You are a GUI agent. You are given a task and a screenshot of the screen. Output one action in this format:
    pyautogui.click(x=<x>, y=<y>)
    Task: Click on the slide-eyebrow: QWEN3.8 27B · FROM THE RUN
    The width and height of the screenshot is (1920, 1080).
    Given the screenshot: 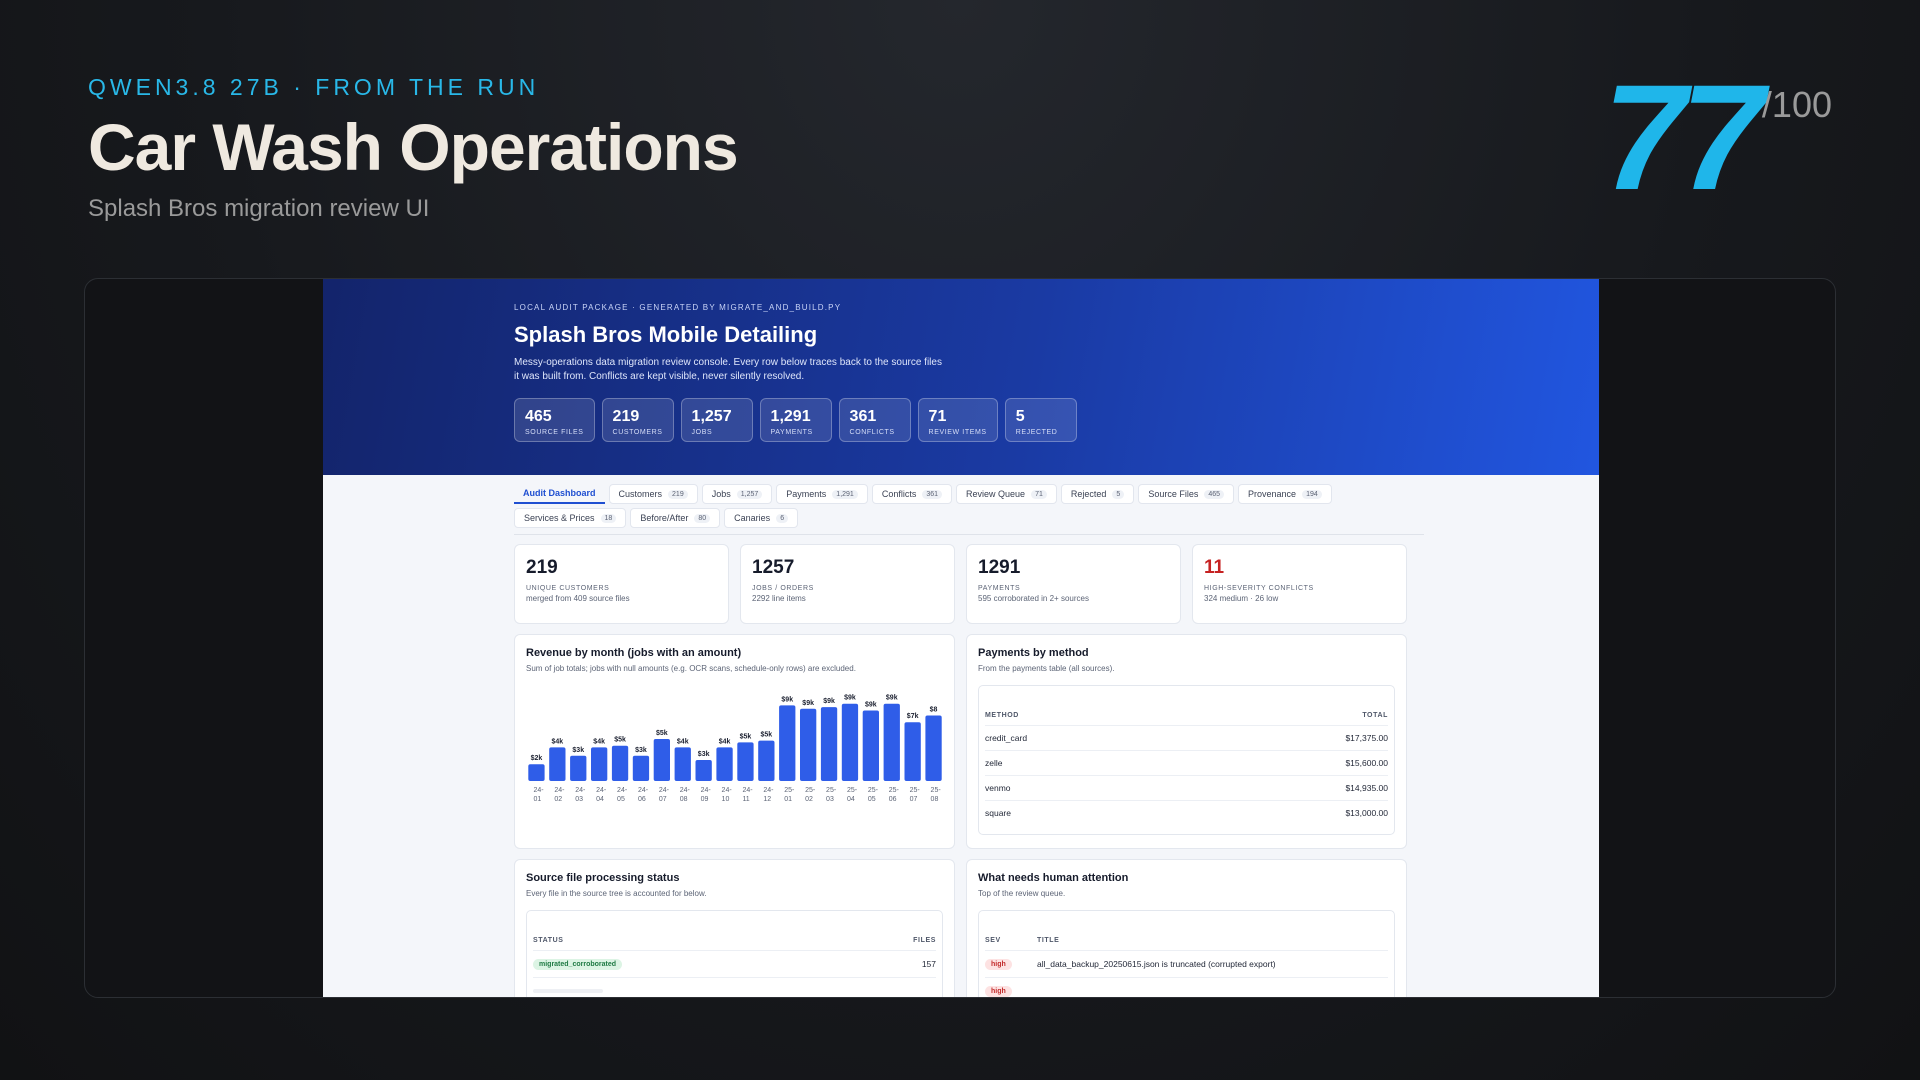 What is the action you would take?
    pyautogui.click(x=314, y=87)
    